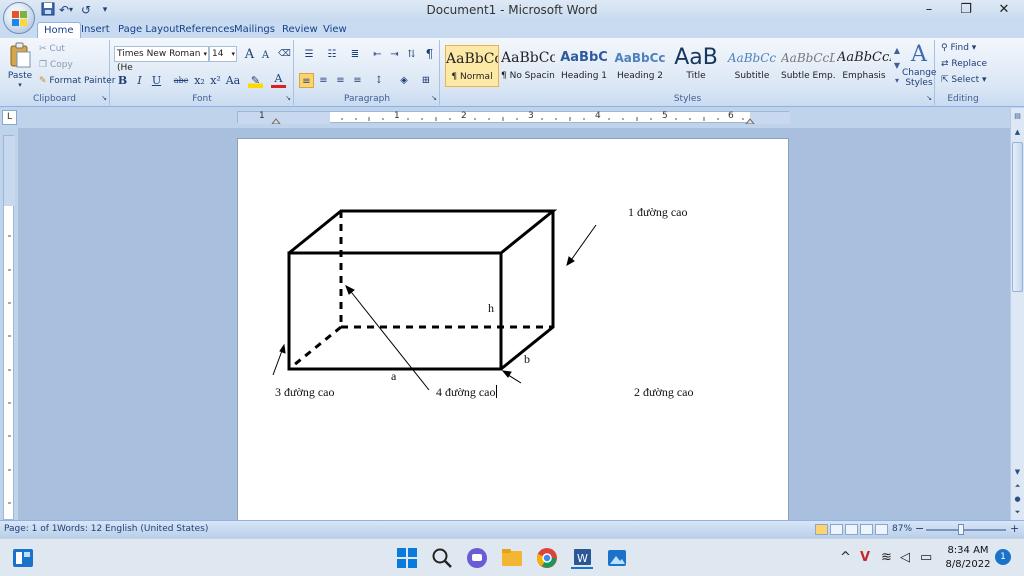 This screenshot has width=1024, height=576. Describe the element at coordinates (323, 80) in the screenshot. I see `align-center-icon: ≡` at that location.